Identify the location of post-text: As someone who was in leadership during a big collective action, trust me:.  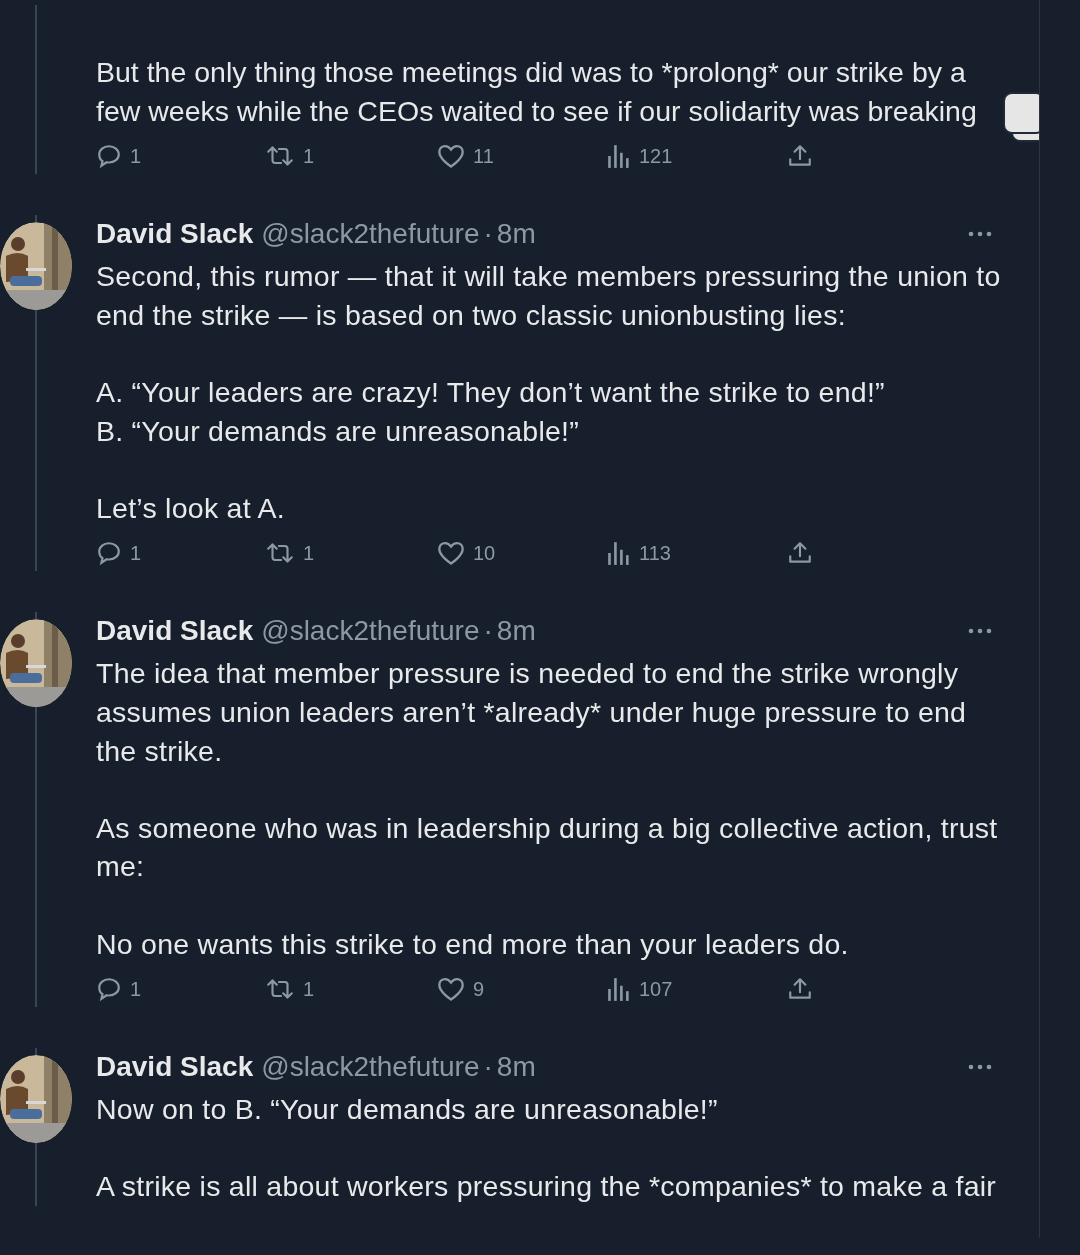
(547, 847).